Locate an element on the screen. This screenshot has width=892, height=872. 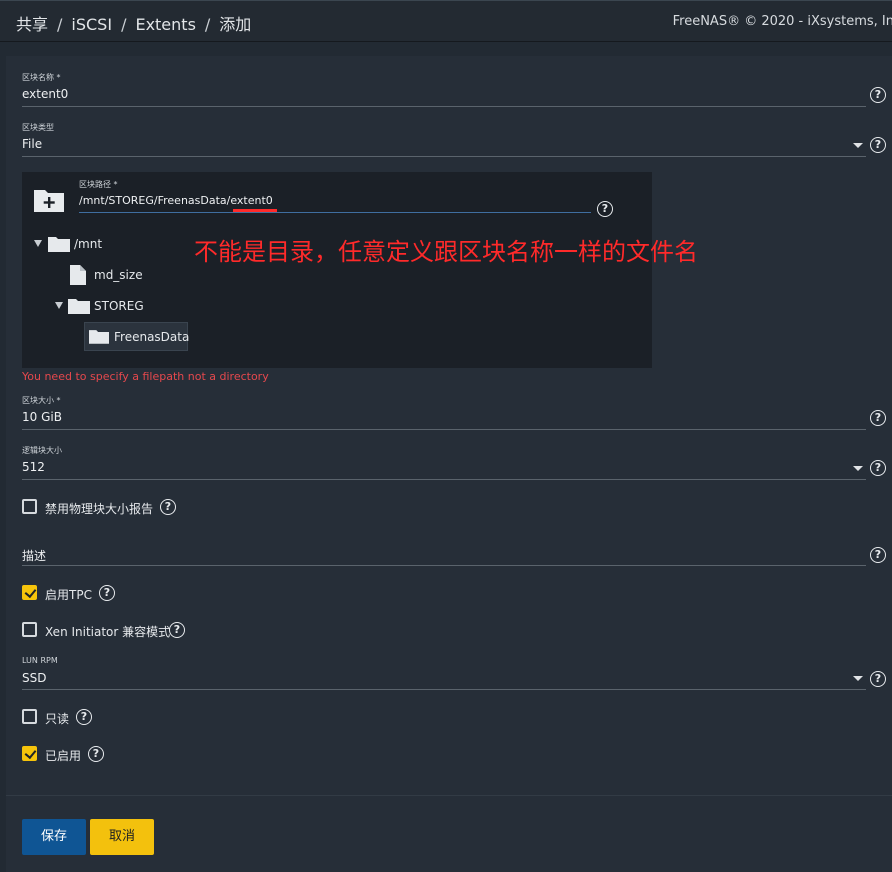
breadcrumb: 共享 / iSCSI / Extents / 添加 is located at coordinates (133, 23).